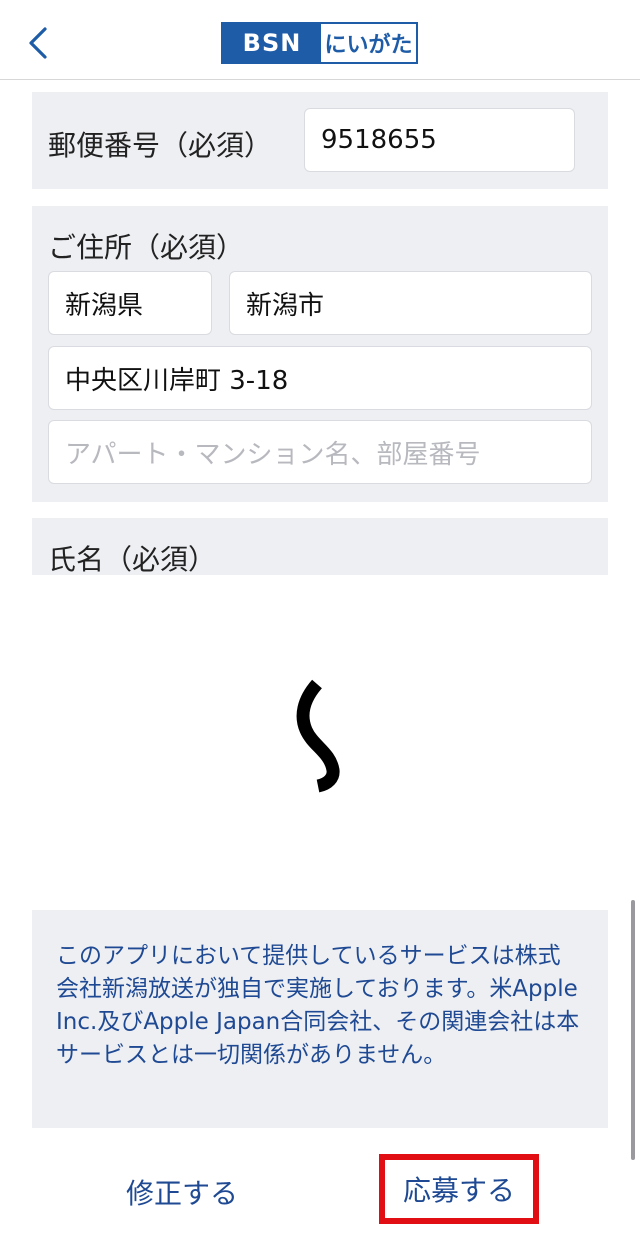 This screenshot has height=1252, width=640. I want to click on postal-label: 郵便番号（必須）, so click(160, 145).